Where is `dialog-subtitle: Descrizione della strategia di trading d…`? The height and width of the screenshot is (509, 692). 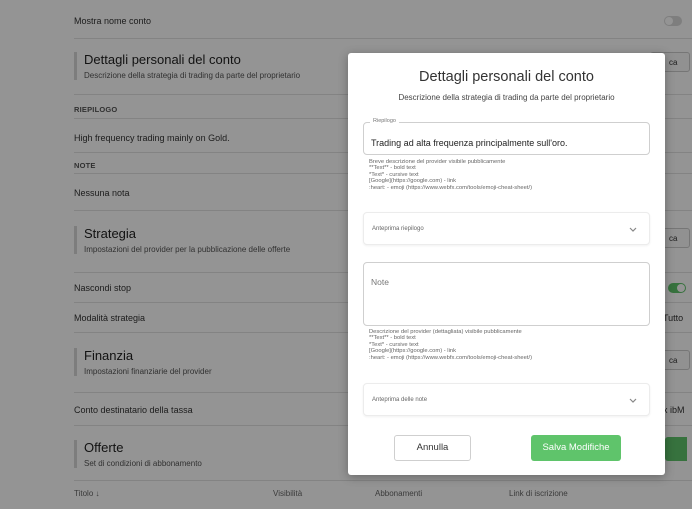
dialog-subtitle: Descrizione della strategia di trading d… is located at coordinates (506, 97).